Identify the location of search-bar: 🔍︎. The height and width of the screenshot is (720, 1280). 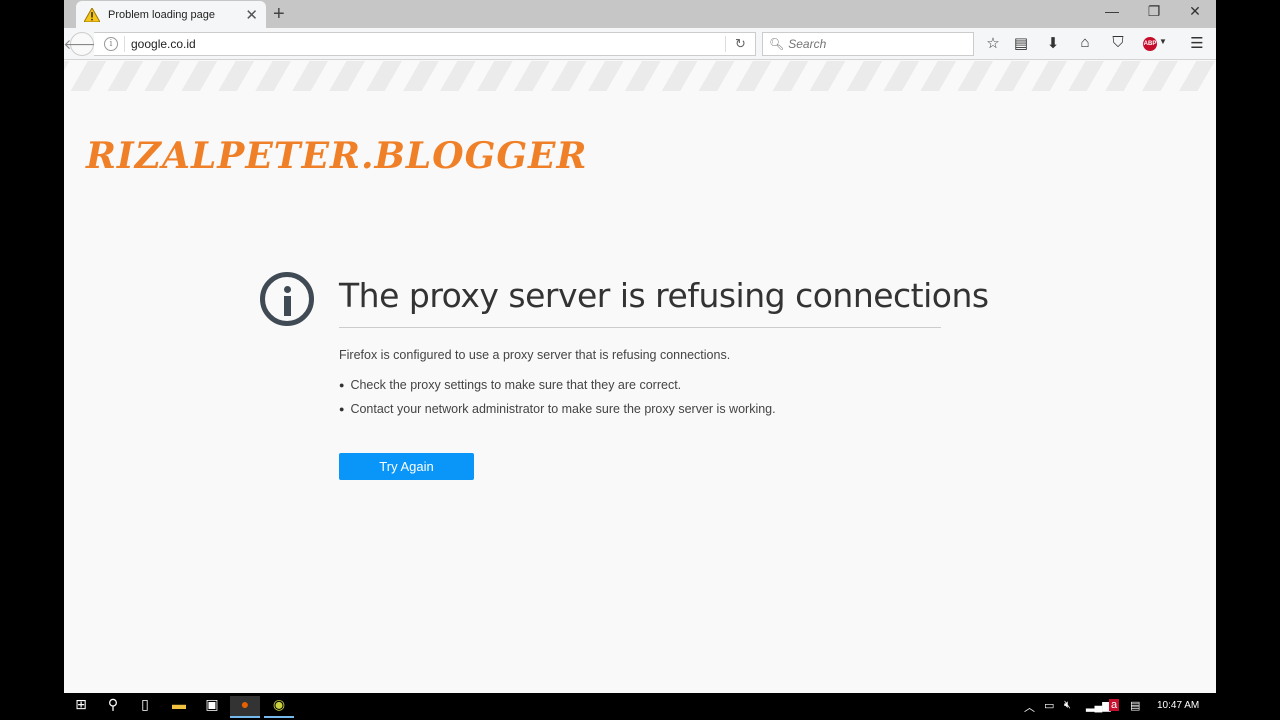
(868, 44).